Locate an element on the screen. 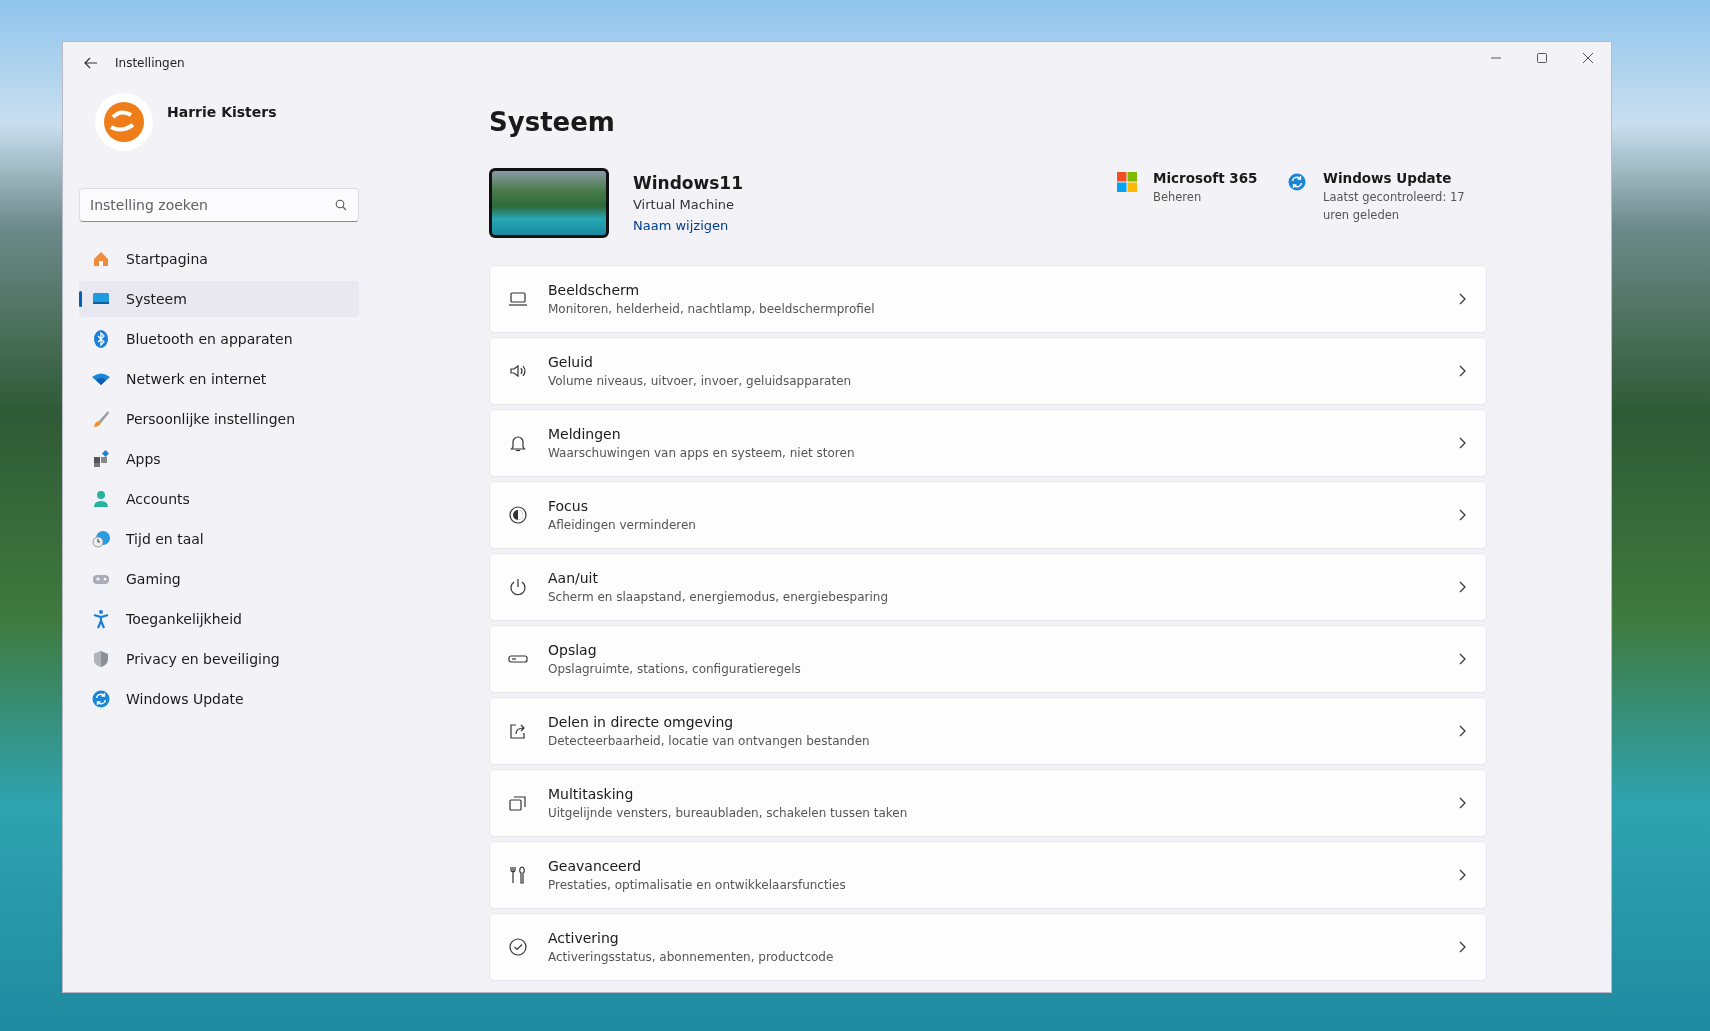 Image resolution: width=1710 pixels, height=1031 pixels. card-description: Afleidingen verminderen is located at coordinates (622, 525).